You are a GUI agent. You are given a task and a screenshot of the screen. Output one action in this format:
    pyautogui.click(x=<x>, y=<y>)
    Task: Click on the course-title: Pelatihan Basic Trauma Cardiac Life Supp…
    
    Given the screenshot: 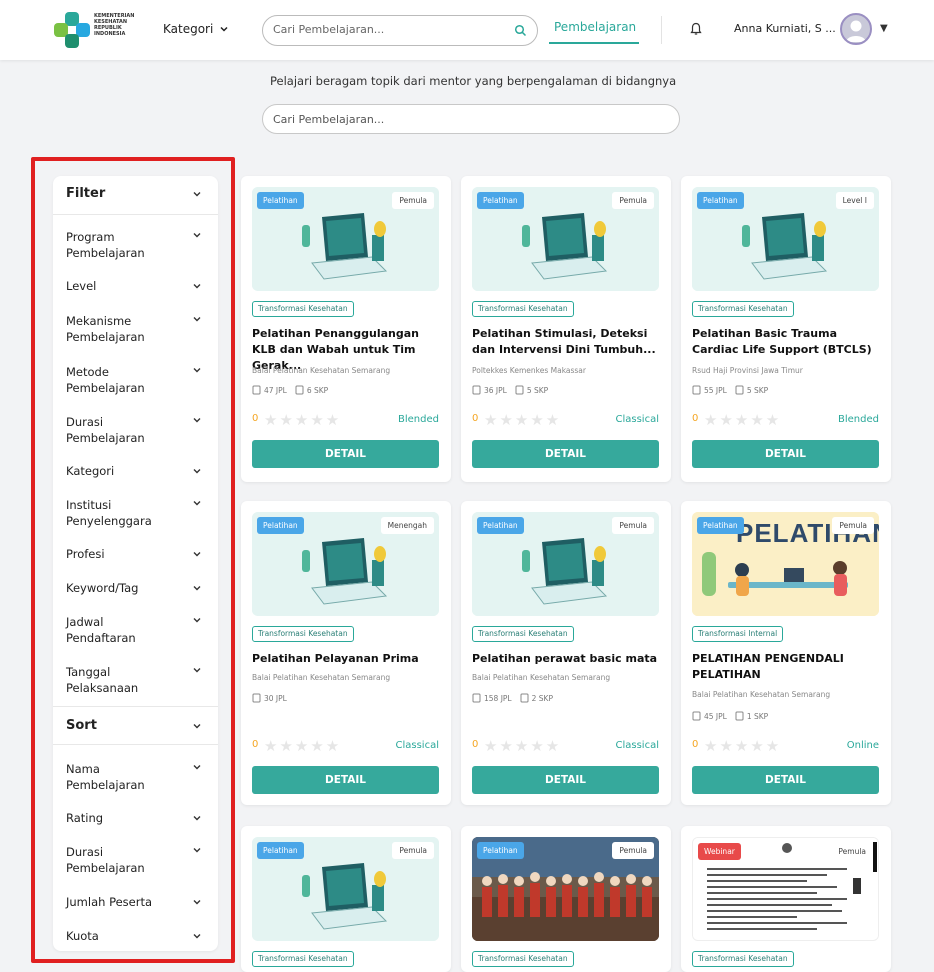 What is the action you would take?
    pyautogui.click(x=788, y=342)
    